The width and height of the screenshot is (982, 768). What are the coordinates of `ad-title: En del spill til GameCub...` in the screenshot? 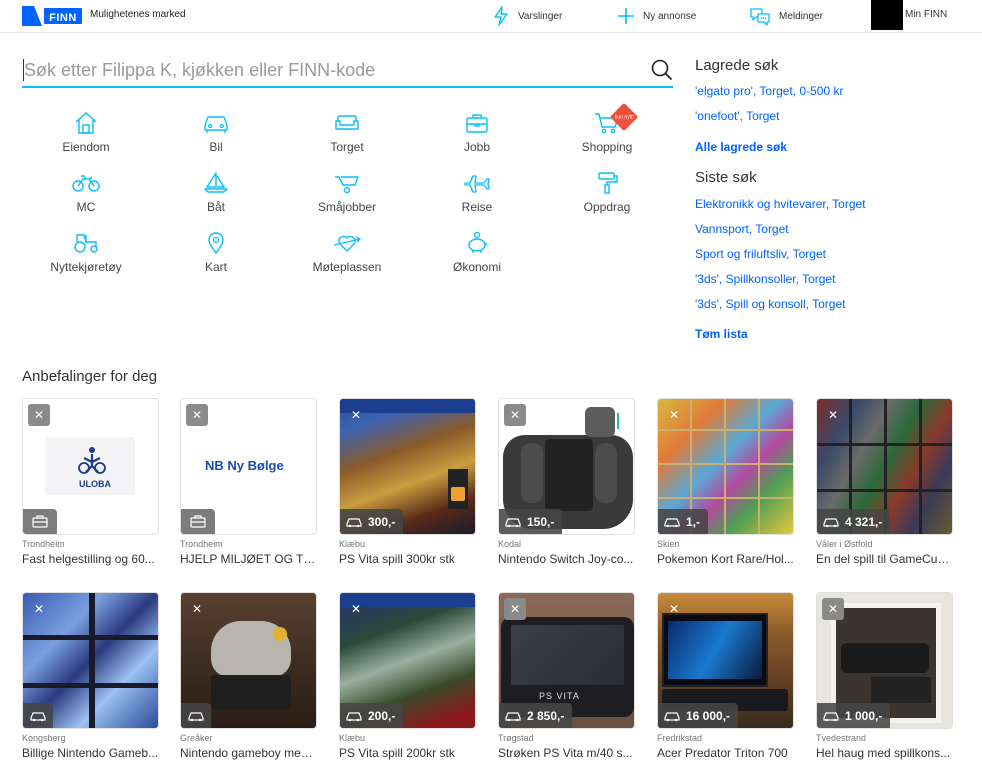 It's located at (884, 559).